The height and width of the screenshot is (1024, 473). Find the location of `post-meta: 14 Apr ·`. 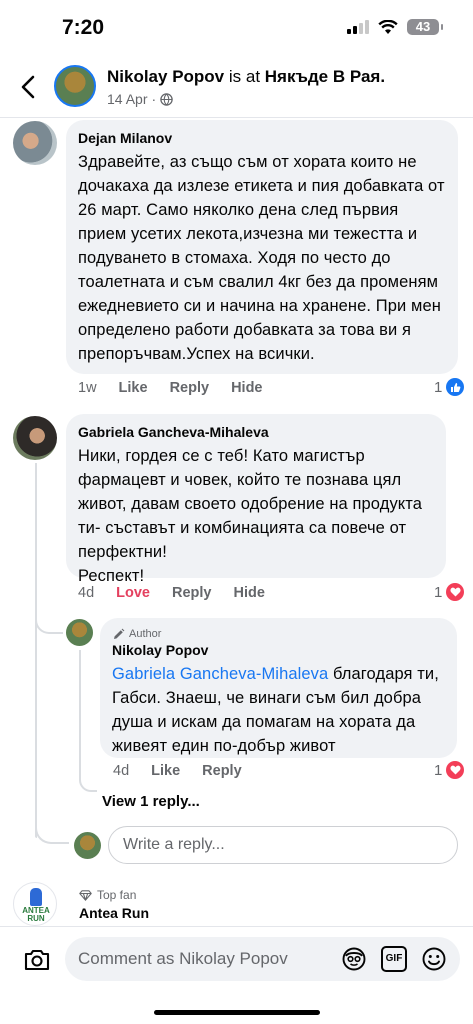

post-meta: 14 Apr · is located at coordinates (140, 99).